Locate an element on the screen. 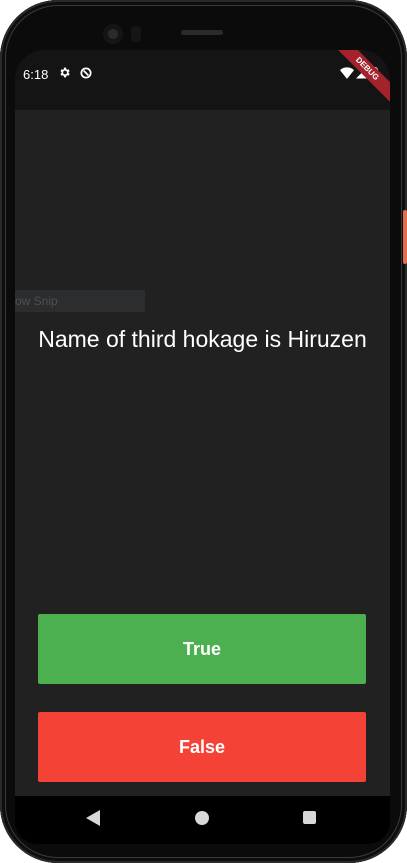  gear-icon is located at coordinates (64, 75).